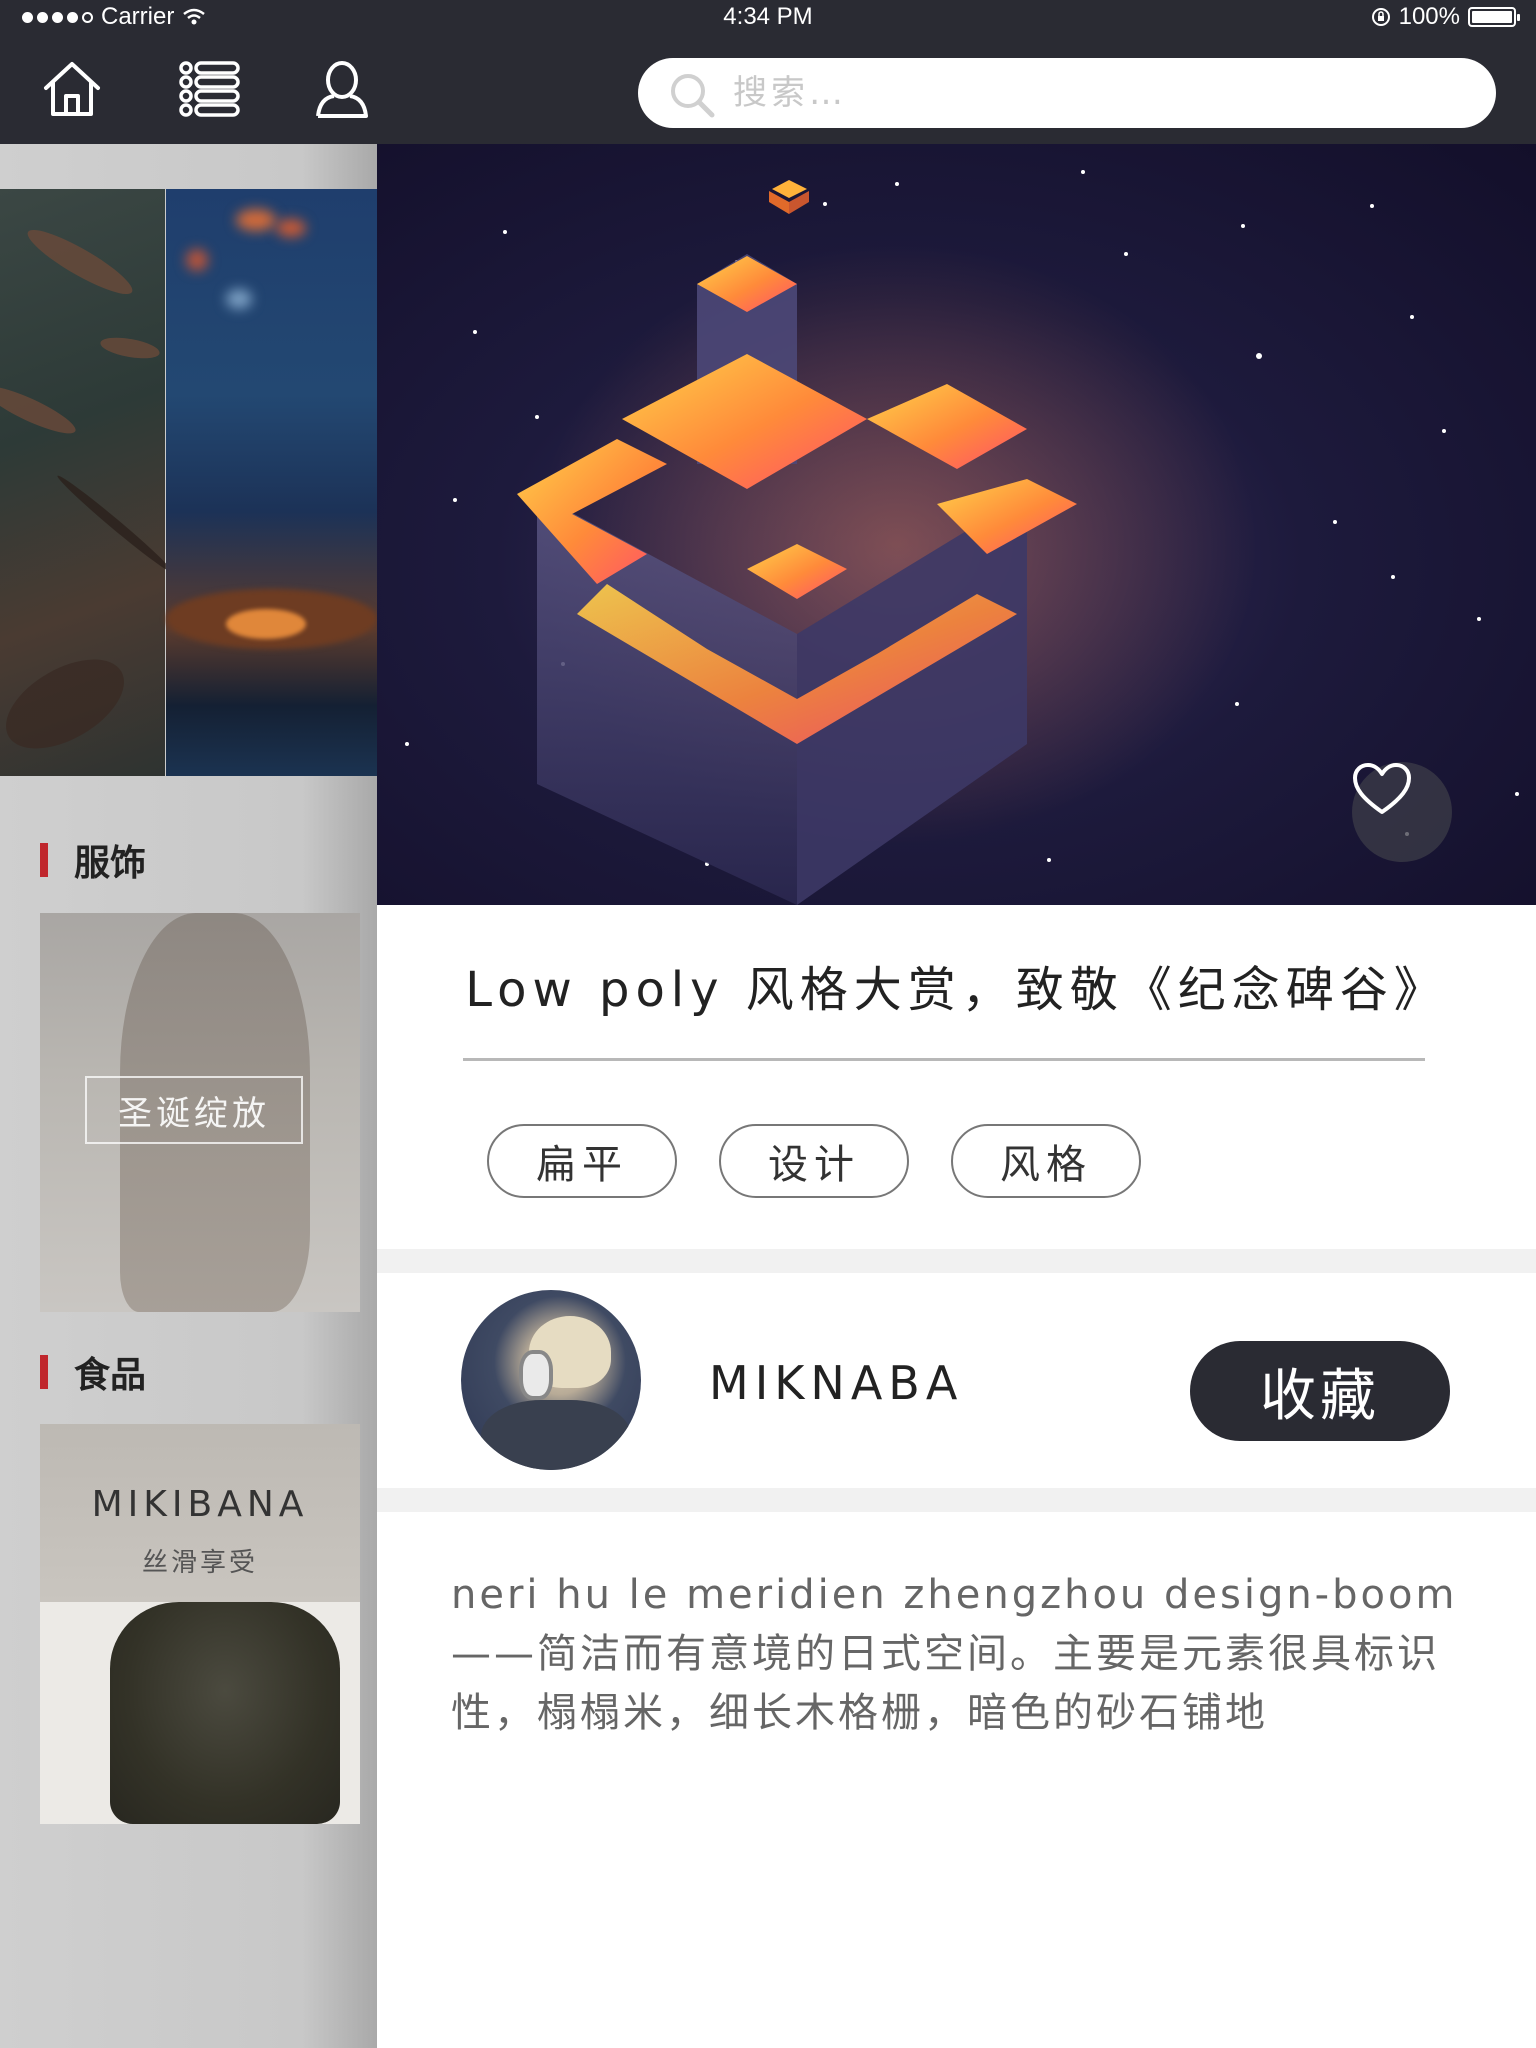 This screenshot has width=1536, height=2048. What do you see at coordinates (693, 96) in the screenshot?
I see `search-icon` at bounding box center [693, 96].